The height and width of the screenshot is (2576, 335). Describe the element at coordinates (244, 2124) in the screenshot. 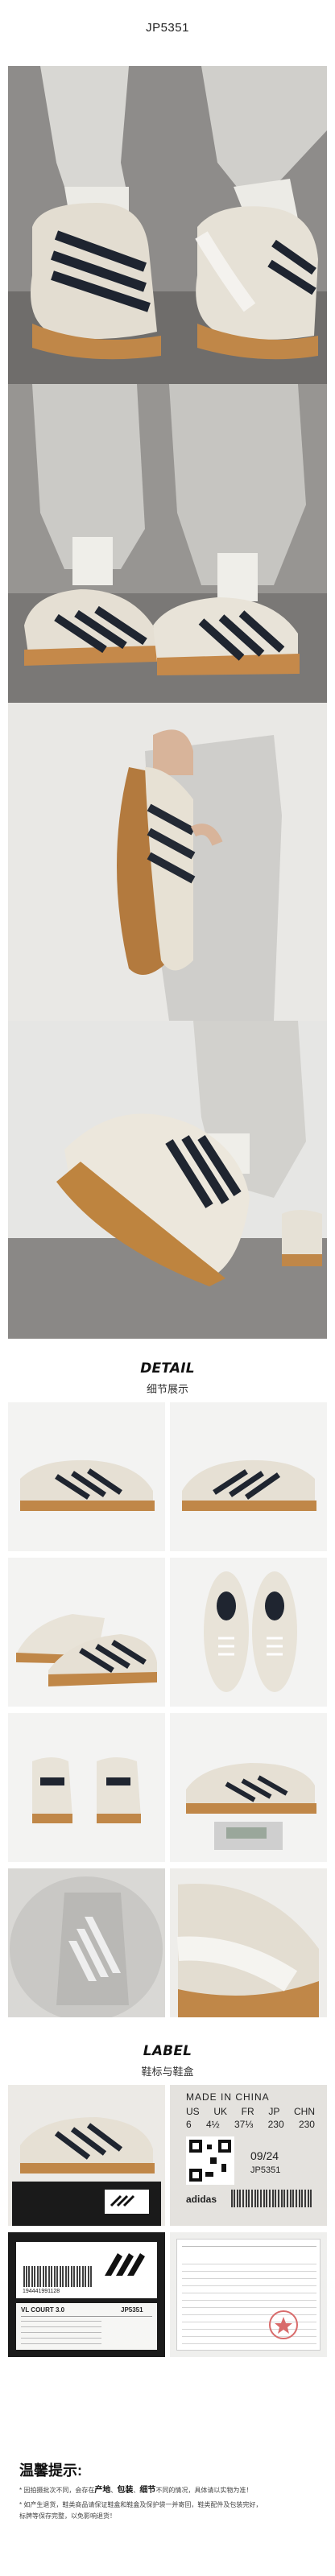

I see `tag-size-val-fr: 37⅓` at that location.